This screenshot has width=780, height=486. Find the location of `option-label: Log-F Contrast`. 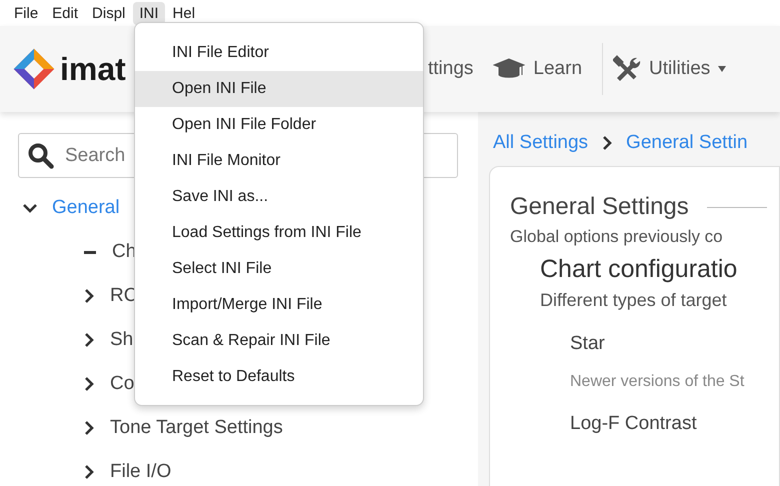

option-label: Log-F Contrast is located at coordinates (634, 424).